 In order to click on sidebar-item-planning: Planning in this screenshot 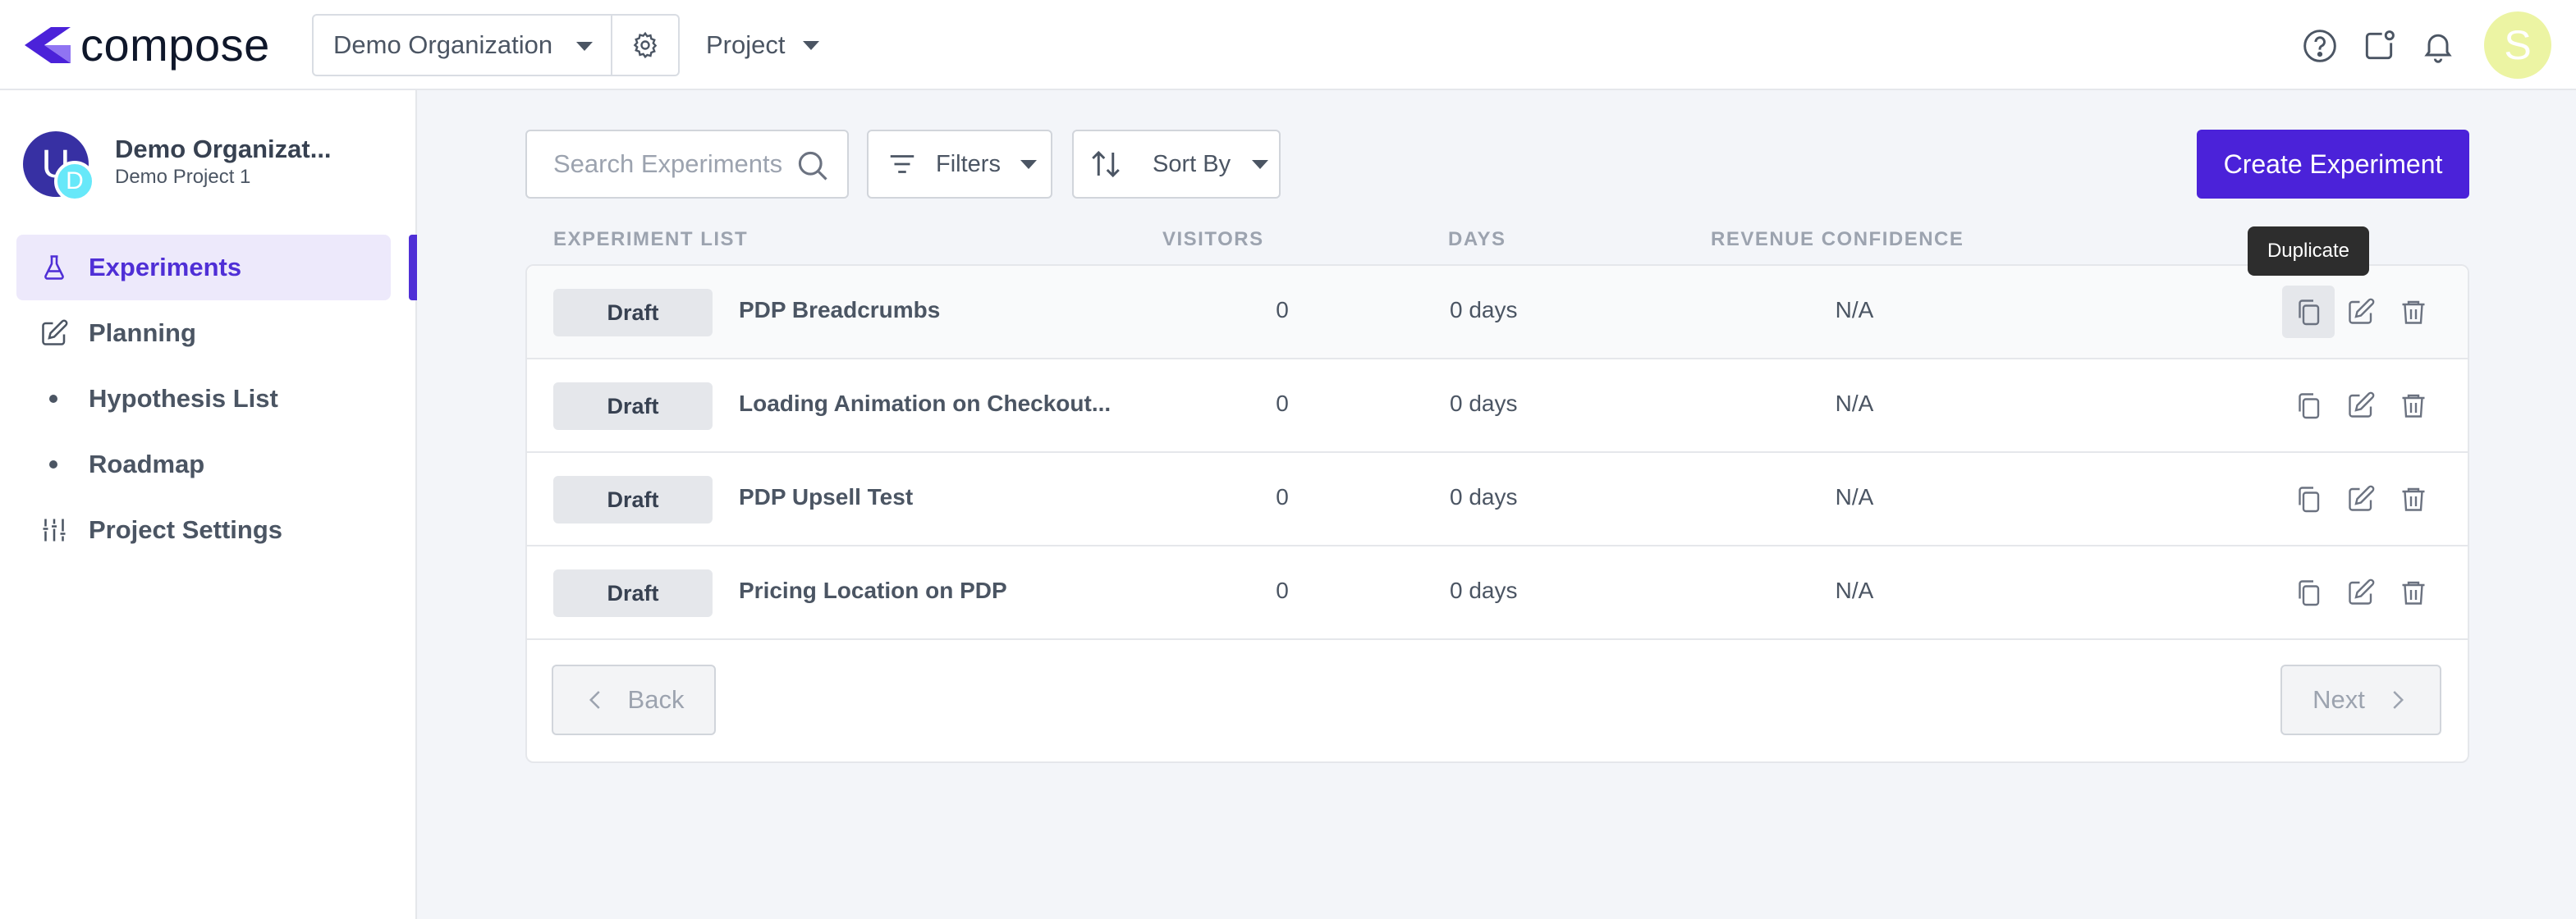, I will do `click(204, 333)`.